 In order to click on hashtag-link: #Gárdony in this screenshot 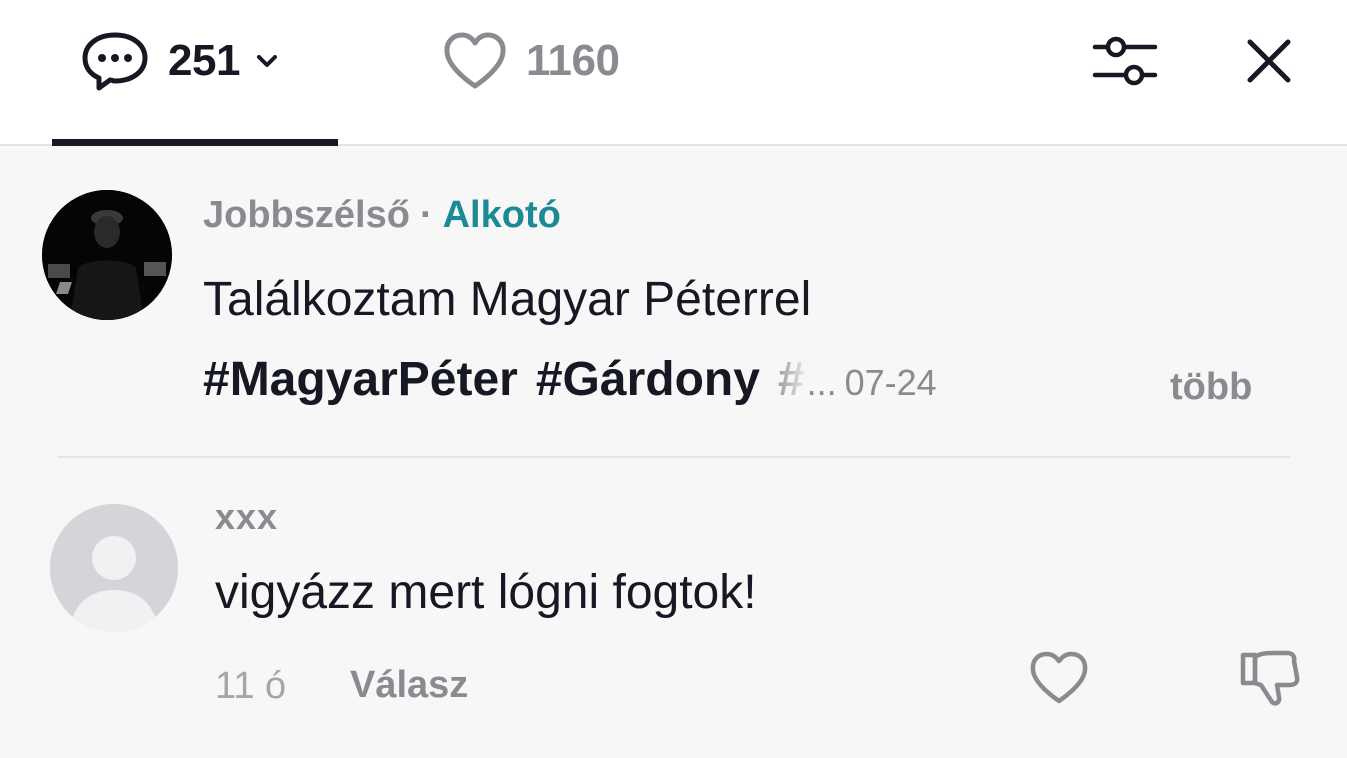, I will do `click(648, 379)`.